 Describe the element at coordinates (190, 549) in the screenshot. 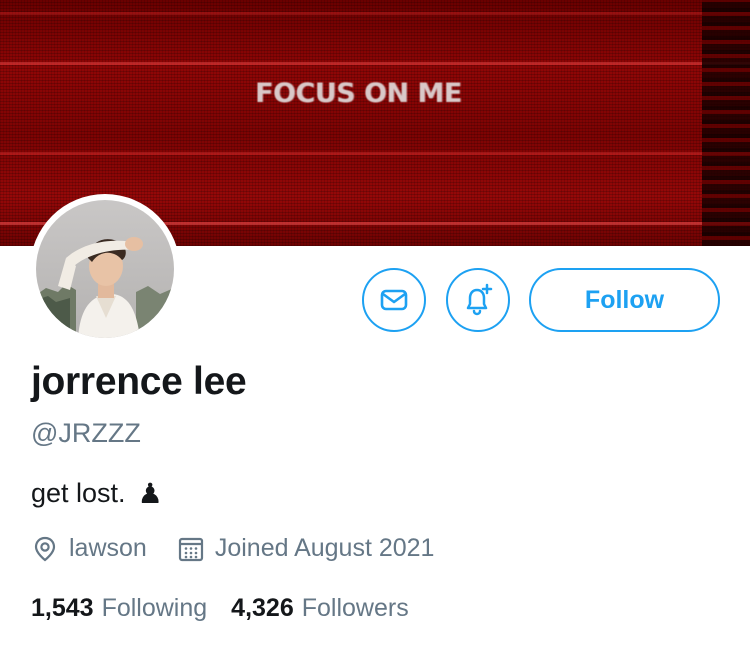

I see `calendar-icon` at that location.